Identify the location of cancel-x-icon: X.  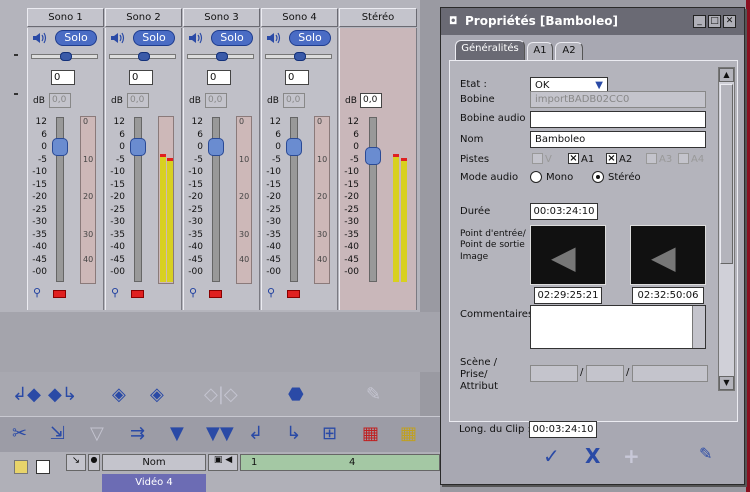
(592, 456).